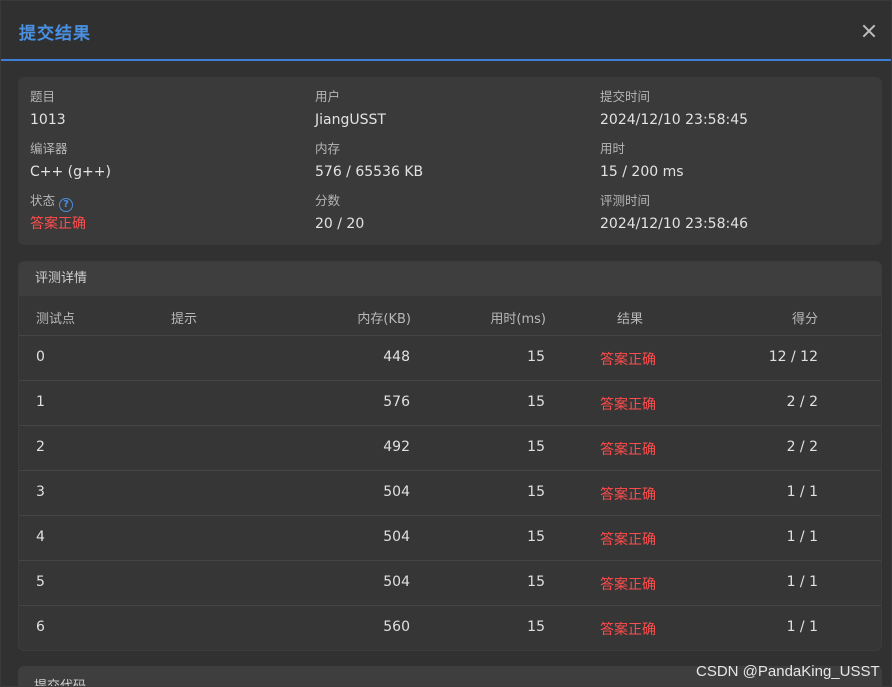 The height and width of the screenshot is (687, 892). Describe the element at coordinates (40, 582) in the screenshot. I see `case-id: 5` at that location.